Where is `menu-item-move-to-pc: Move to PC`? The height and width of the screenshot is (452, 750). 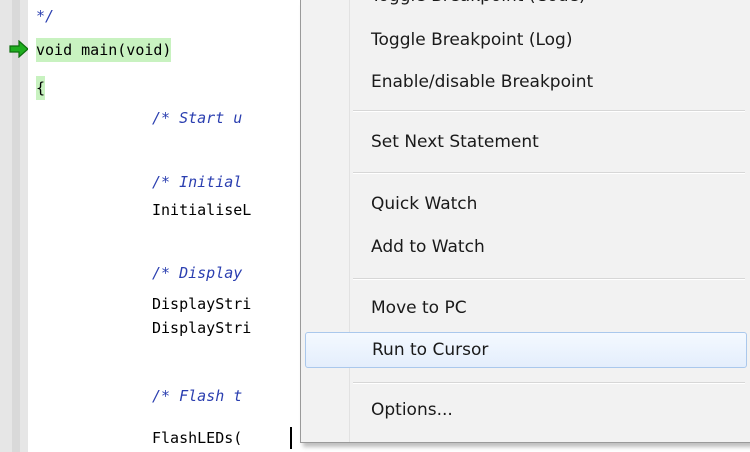
menu-item-move-to-pc: Move to PC is located at coordinates (526, 308).